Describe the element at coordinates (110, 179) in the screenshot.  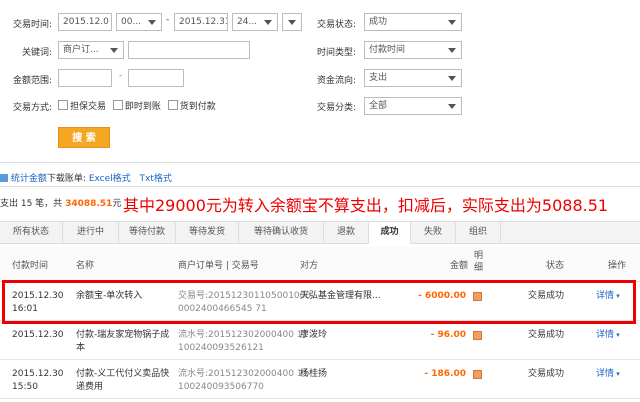
I see `excel-download-link: Excel格式` at that location.